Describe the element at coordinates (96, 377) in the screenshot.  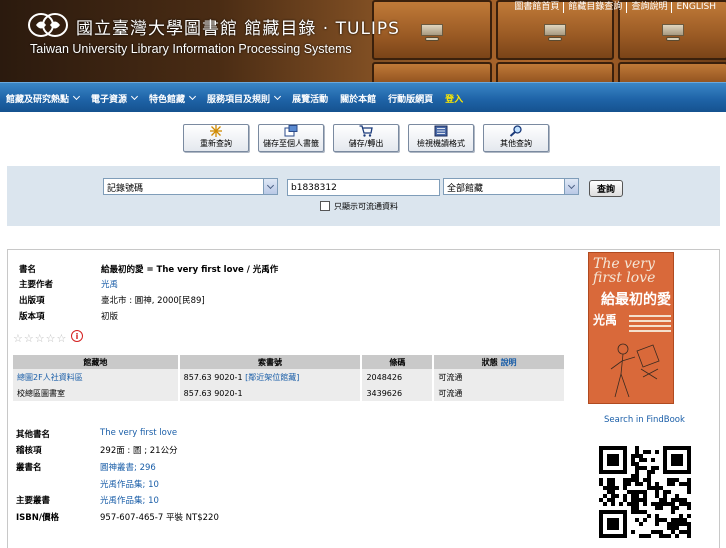
I see `location-link: 總圖2F人社資料區` at that location.